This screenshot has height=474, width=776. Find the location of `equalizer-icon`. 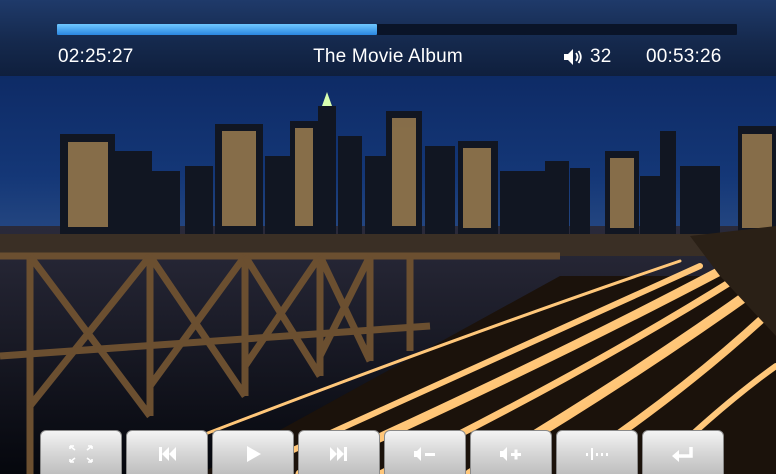

equalizer-icon is located at coordinates (597, 454).